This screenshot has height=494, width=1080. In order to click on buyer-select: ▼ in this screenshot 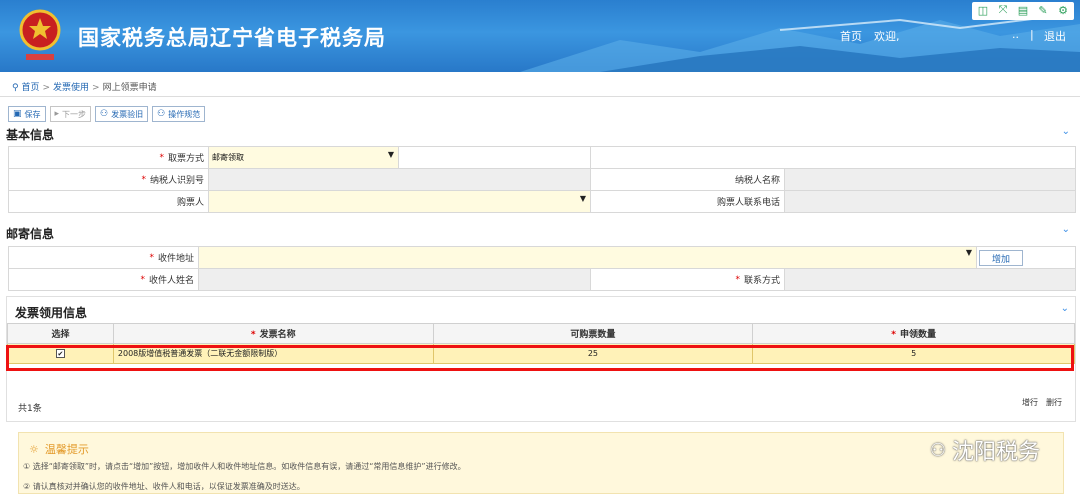, I will do `click(399, 201)`.